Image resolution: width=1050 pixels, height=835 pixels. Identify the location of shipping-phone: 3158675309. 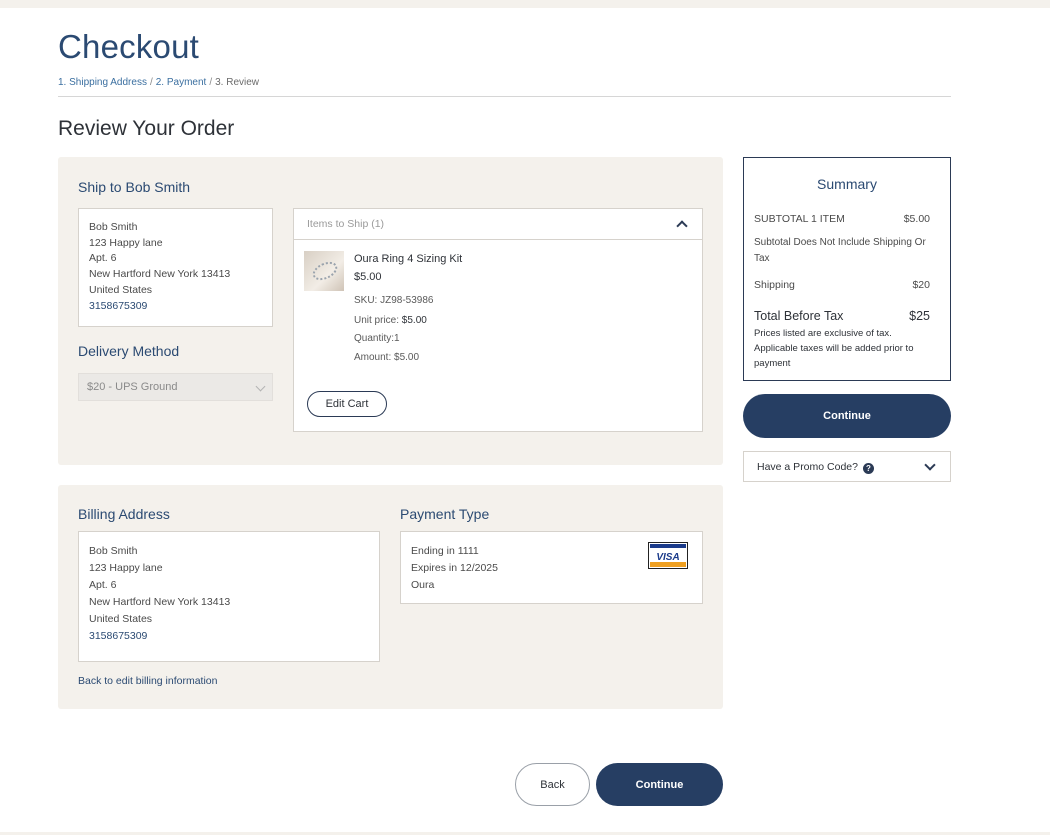
(118, 305).